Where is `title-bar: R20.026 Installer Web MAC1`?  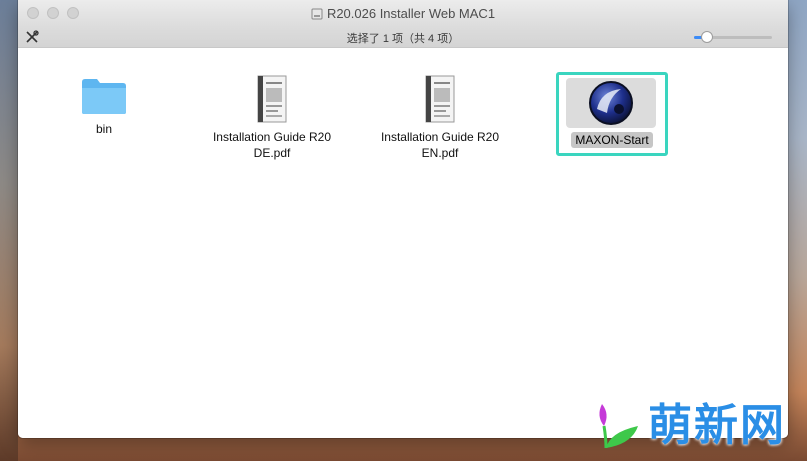
title-bar: R20.026 Installer Web MAC1 is located at coordinates (403, 13).